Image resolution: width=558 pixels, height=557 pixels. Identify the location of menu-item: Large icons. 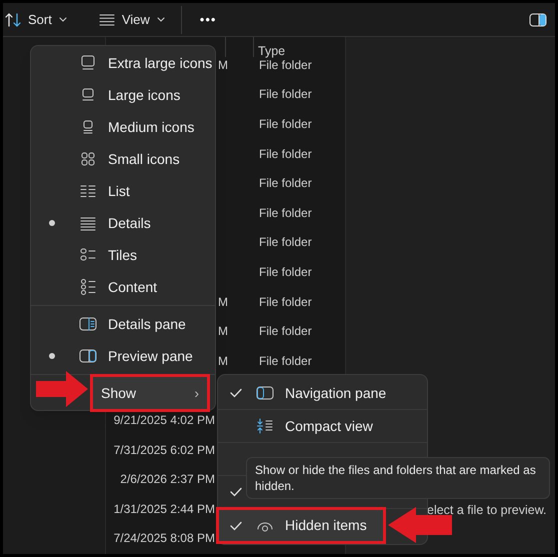
(123, 95).